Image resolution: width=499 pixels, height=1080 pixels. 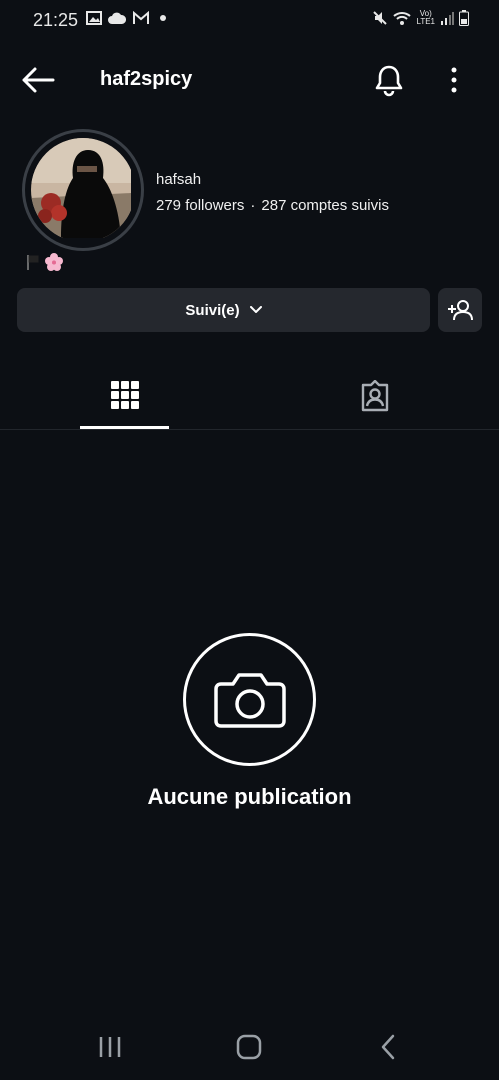 What do you see at coordinates (200, 205) in the screenshot?
I see `followers-count: 279 followers` at bounding box center [200, 205].